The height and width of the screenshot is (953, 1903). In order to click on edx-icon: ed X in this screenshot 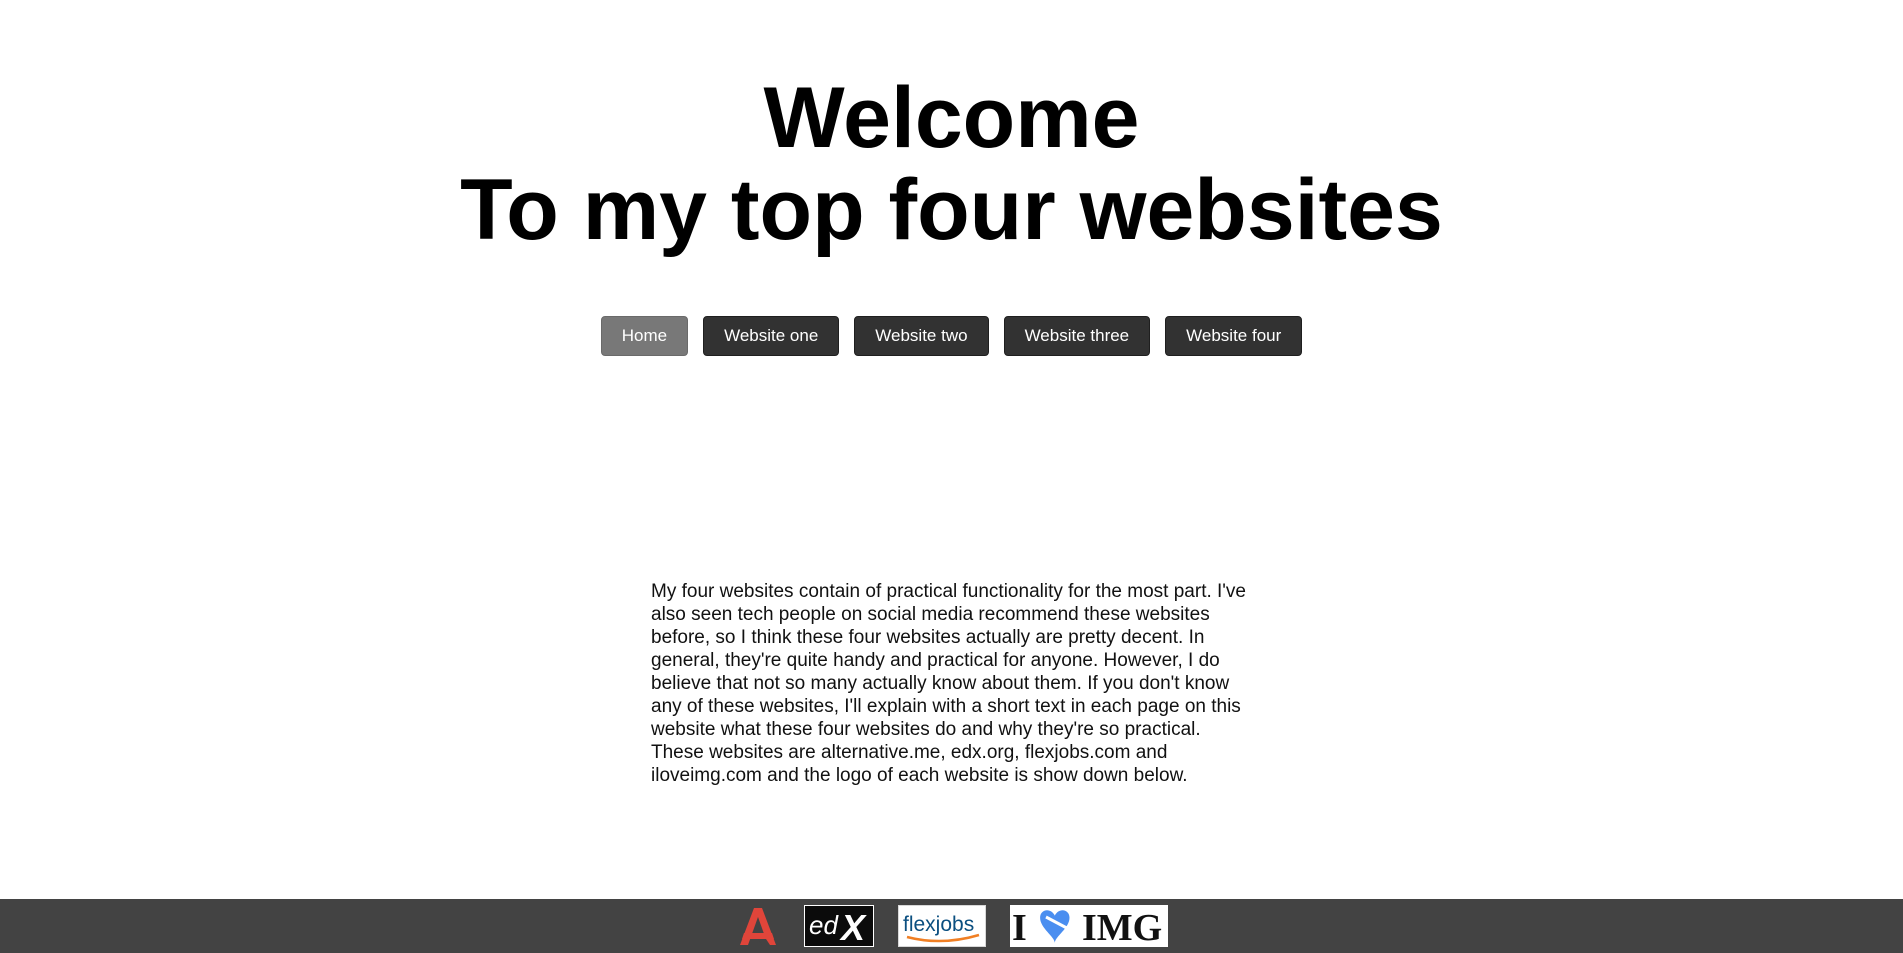, I will do `click(838, 926)`.